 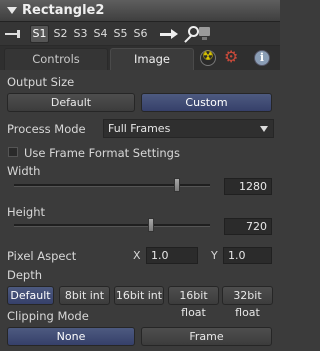 I want to click on arrow-right-icon, so click(x=169, y=34).